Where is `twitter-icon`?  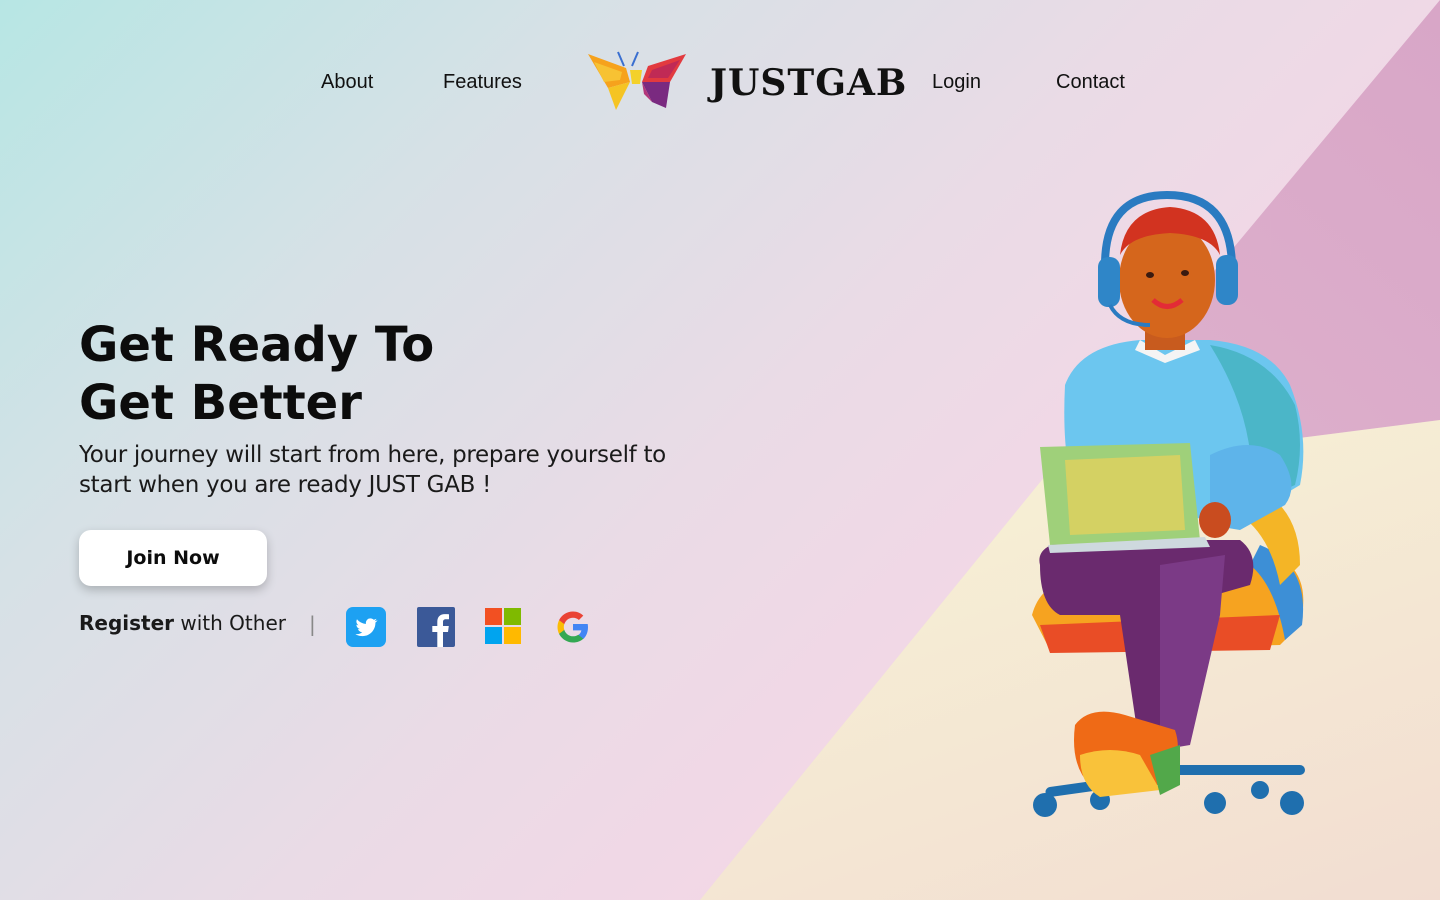
twitter-icon is located at coordinates (366, 627).